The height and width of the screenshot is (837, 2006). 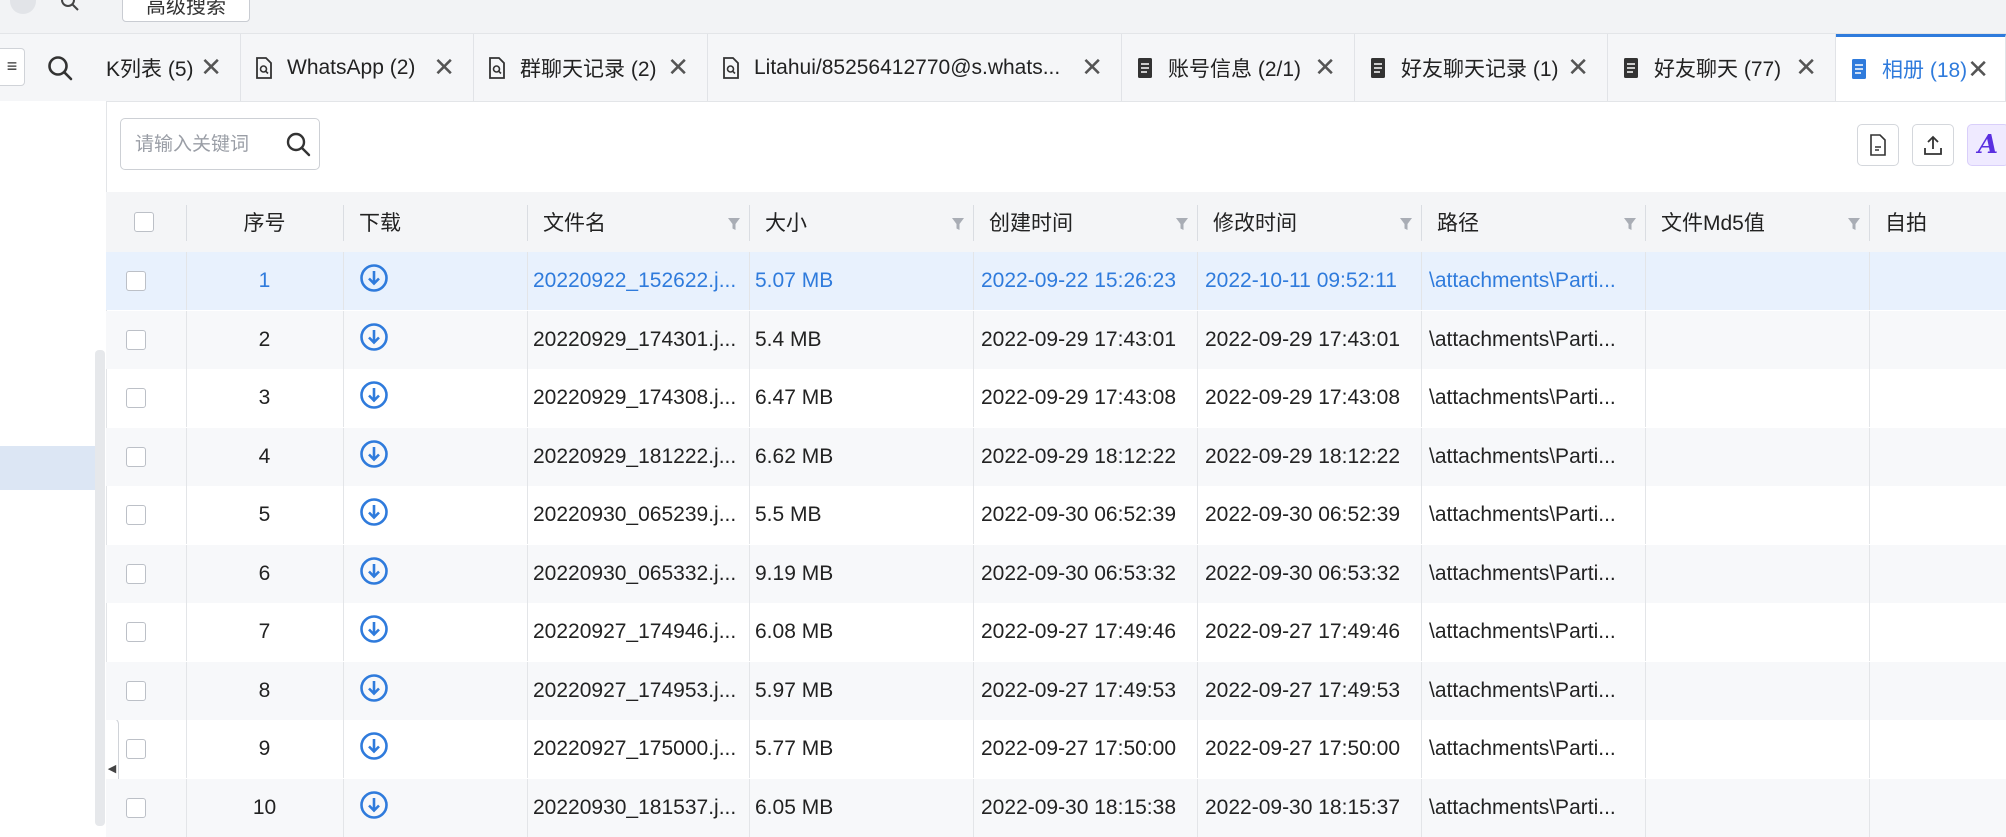 I want to click on tab-1: K列表 (5) ✕, so click(x=168, y=67).